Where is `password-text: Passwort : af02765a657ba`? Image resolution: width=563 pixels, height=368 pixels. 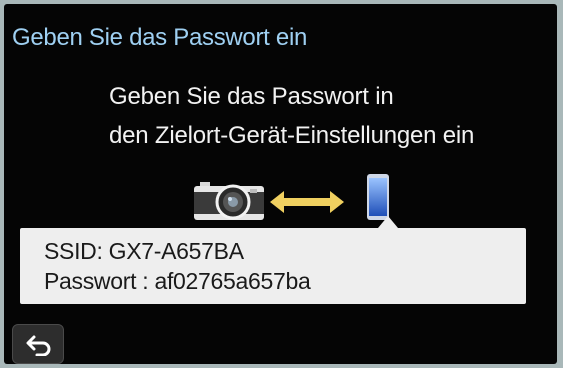
password-text: Passwort : af02765a657ba is located at coordinates (177, 281).